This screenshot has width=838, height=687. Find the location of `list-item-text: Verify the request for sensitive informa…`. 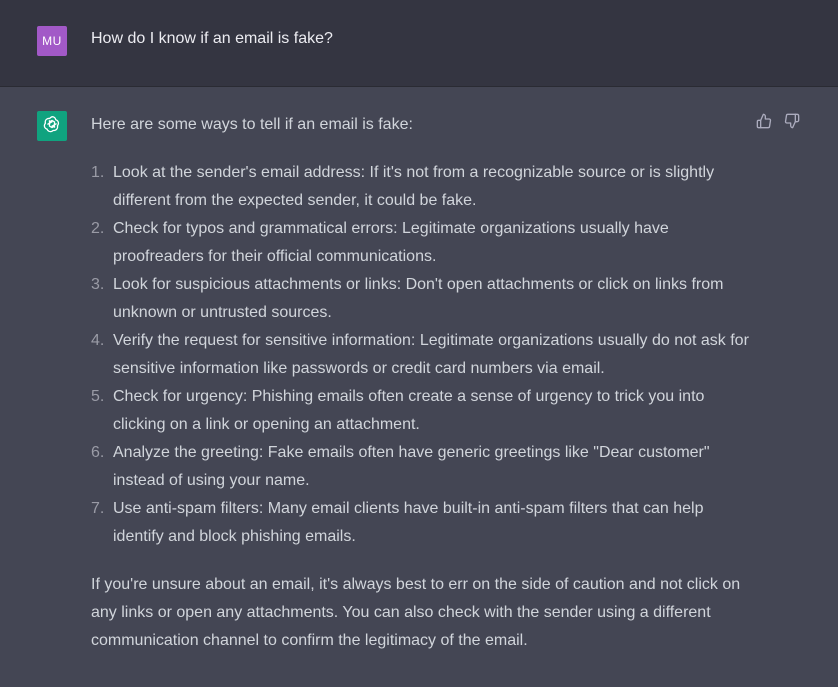

list-item-text: Verify the request for sensitive informa… is located at coordinates (431, 354).